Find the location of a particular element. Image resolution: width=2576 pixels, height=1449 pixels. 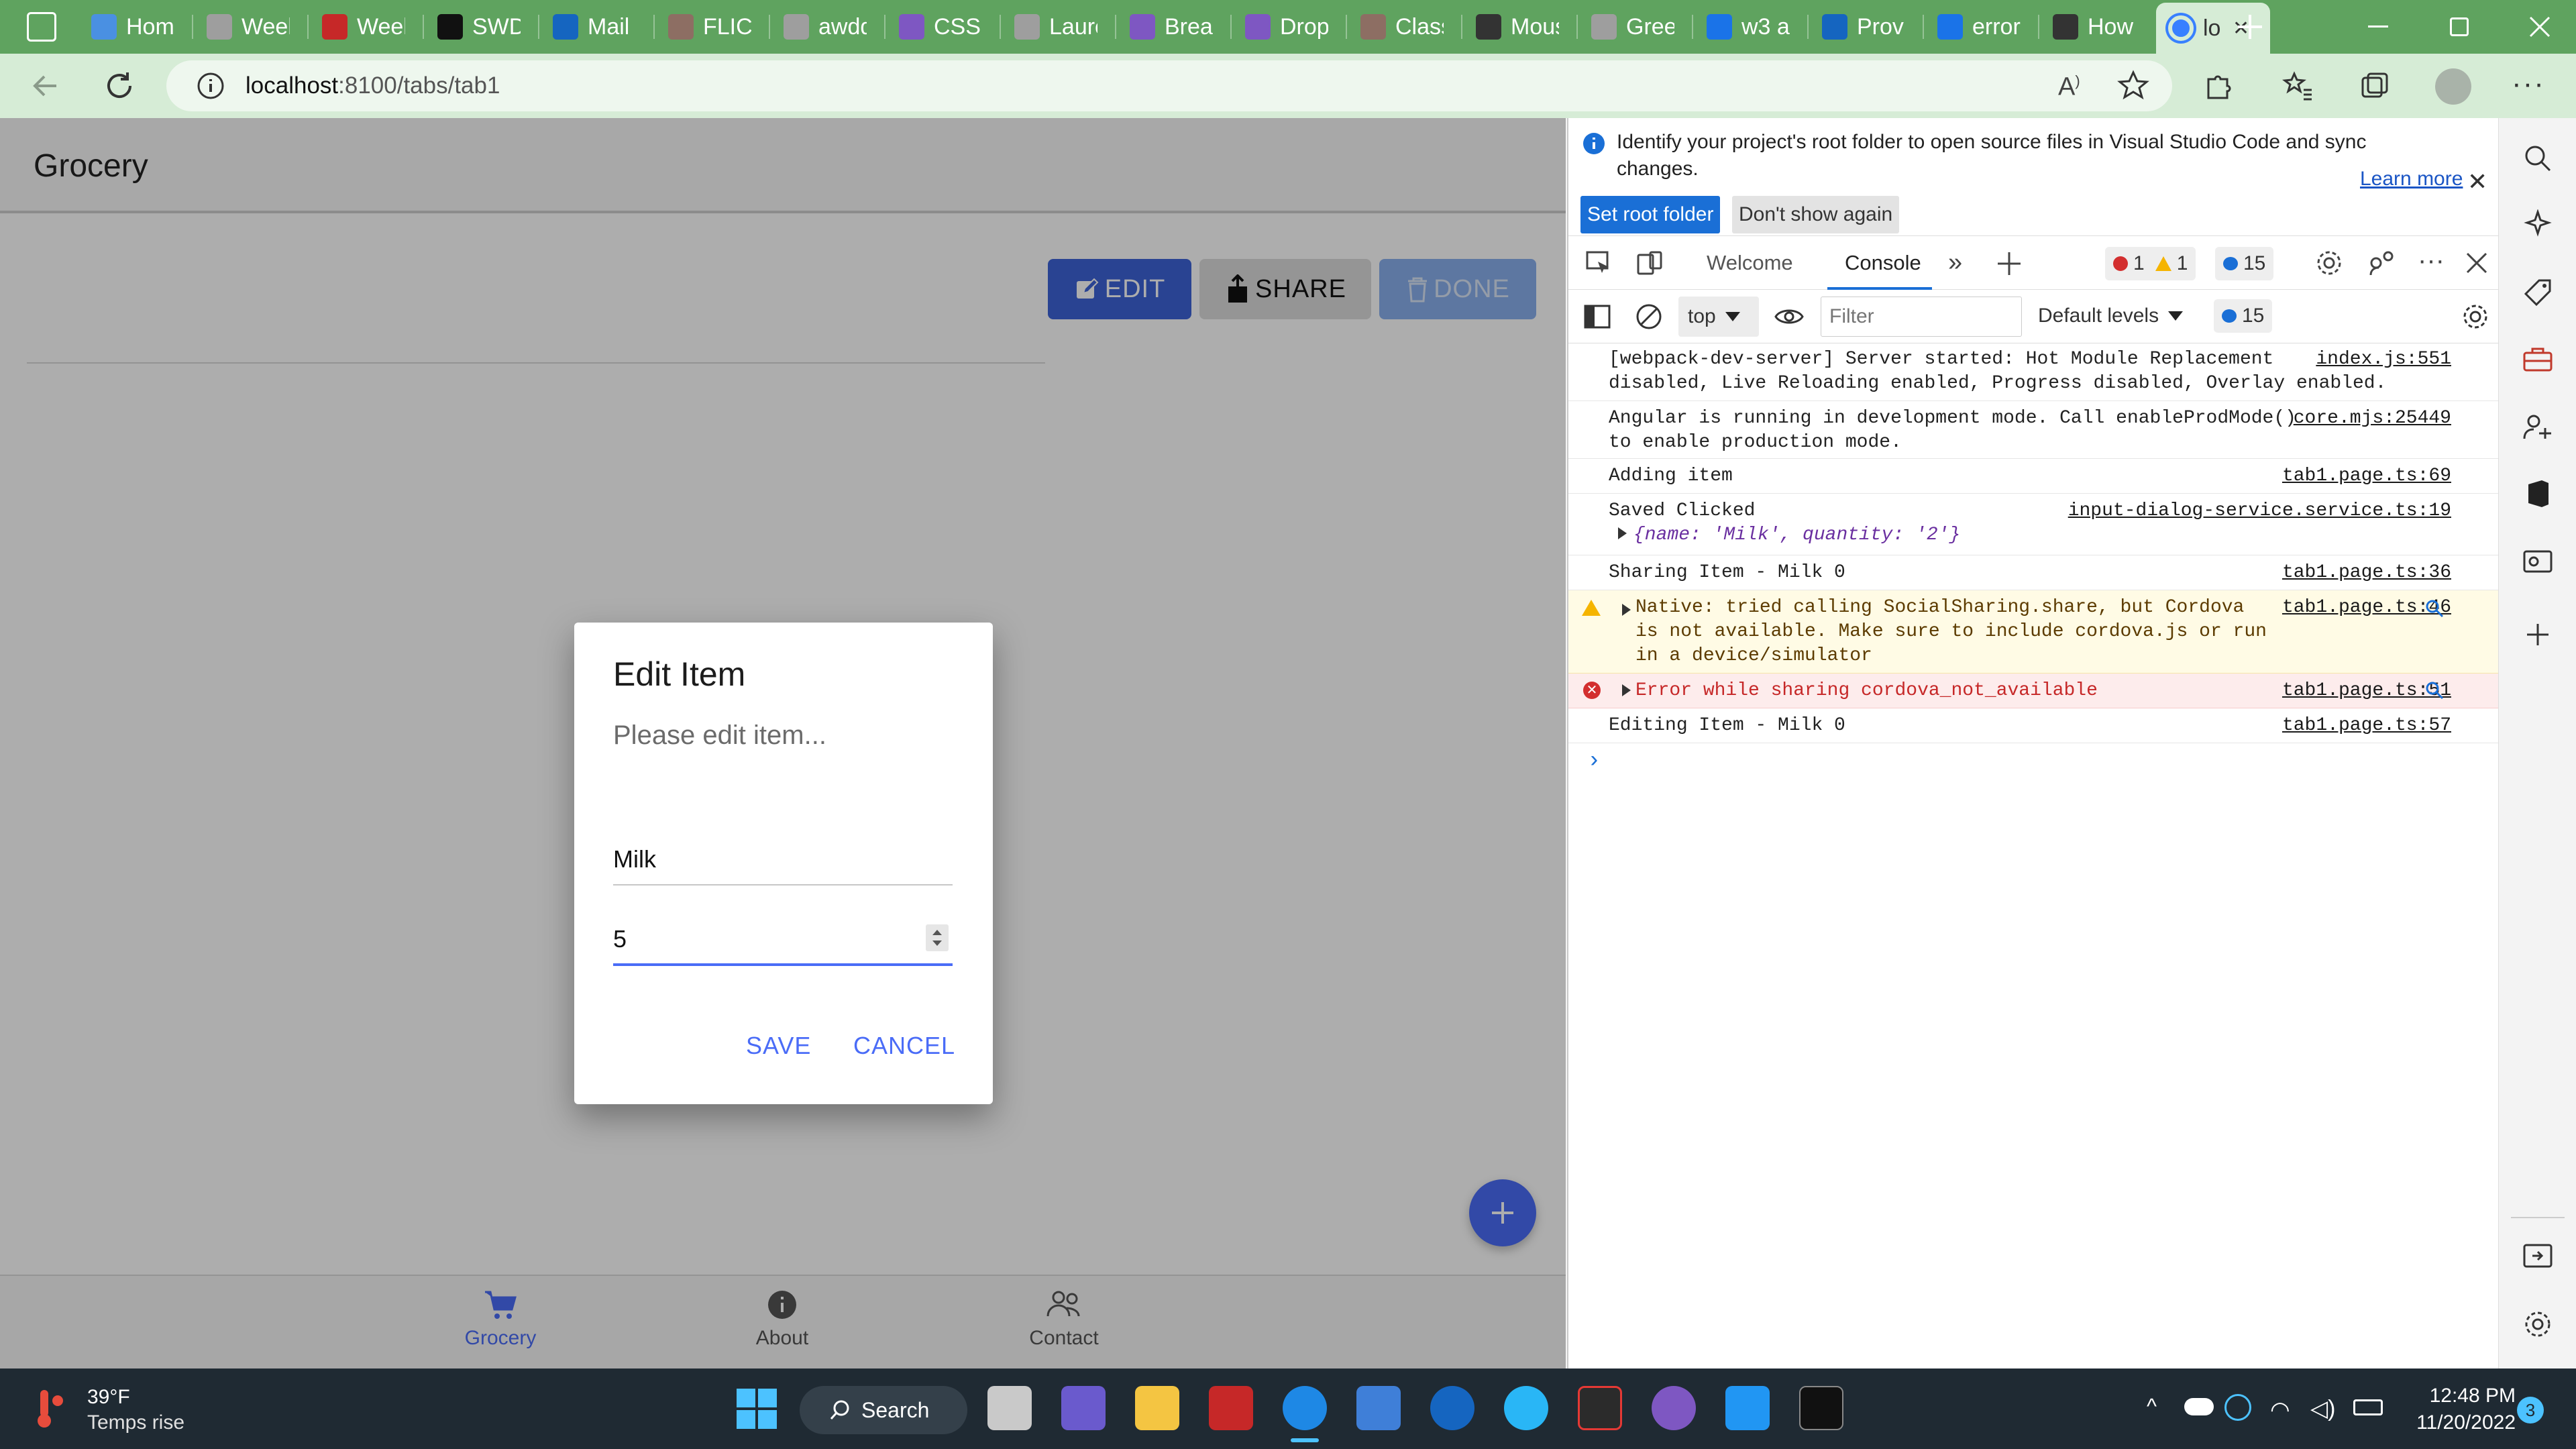

browser-tab: Greek is located at coordinates (1634, 26).